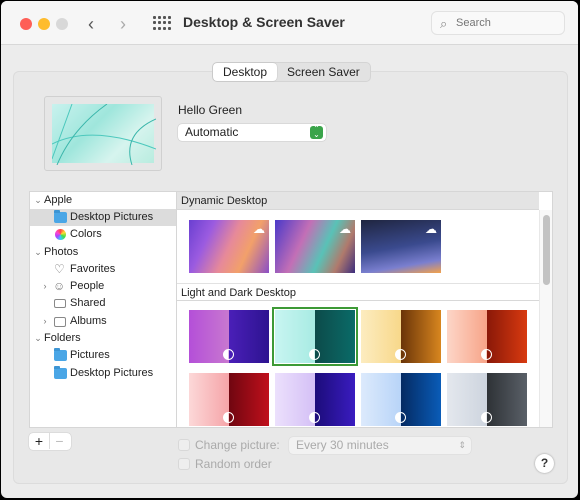  Describe the element at coordinates (59, 286) in the screenshot. I see `person-icon: ☺` at that location.